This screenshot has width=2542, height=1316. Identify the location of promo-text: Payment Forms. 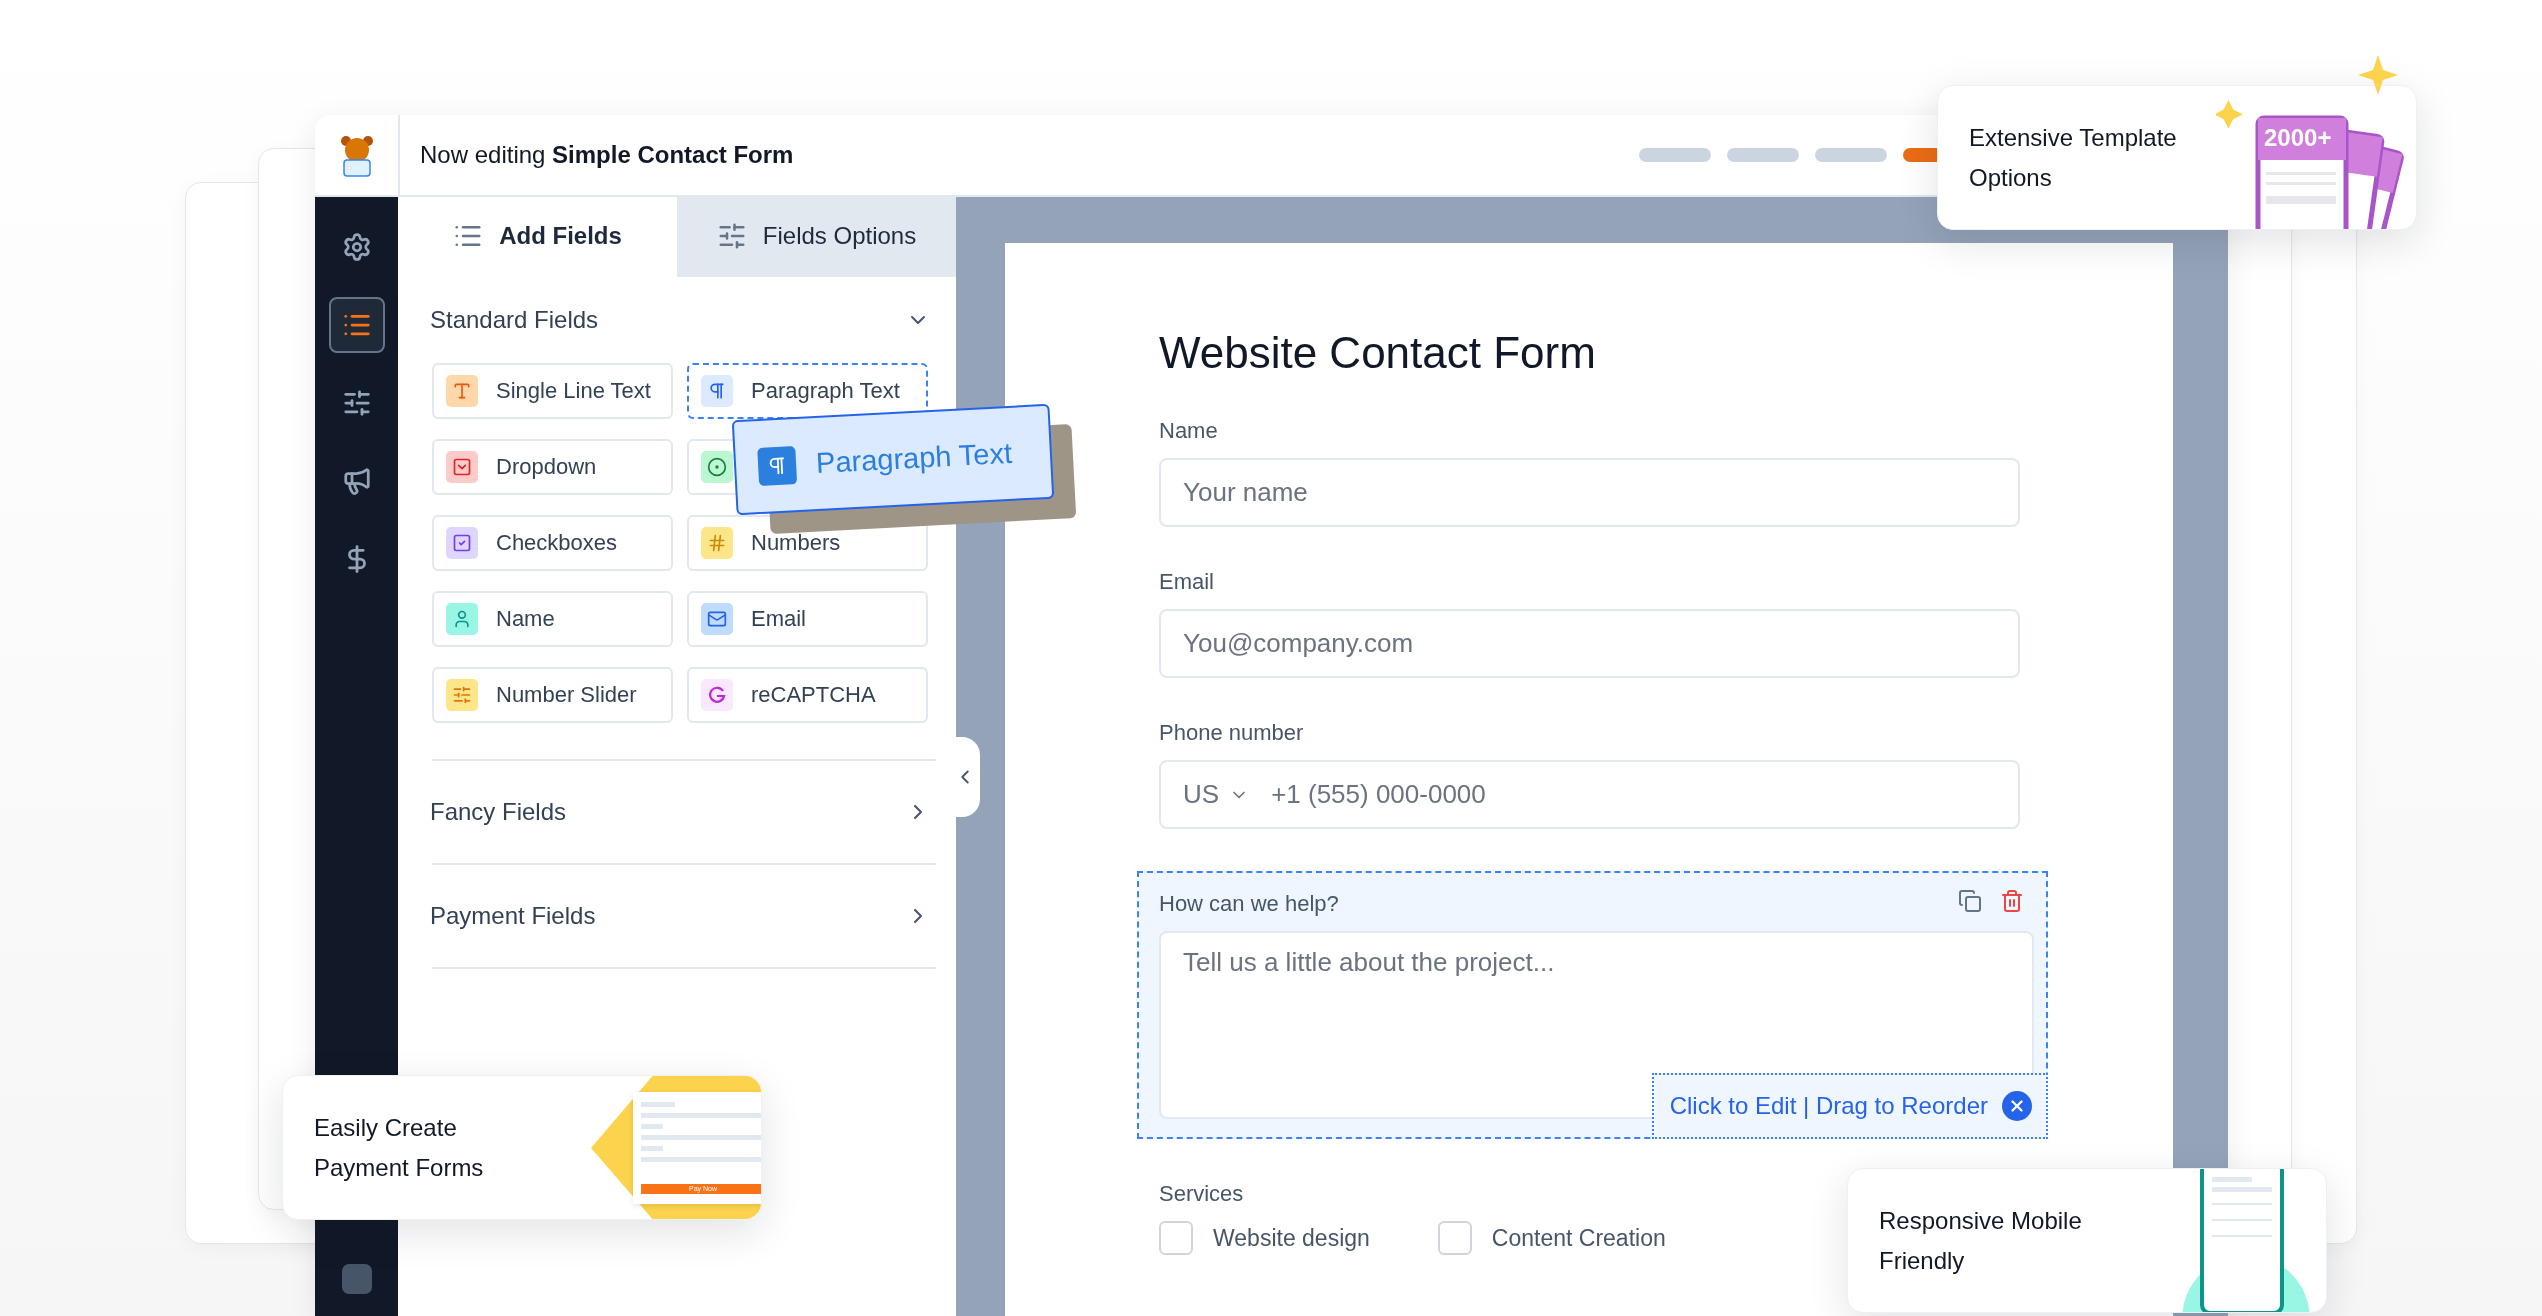
(399, 1167).